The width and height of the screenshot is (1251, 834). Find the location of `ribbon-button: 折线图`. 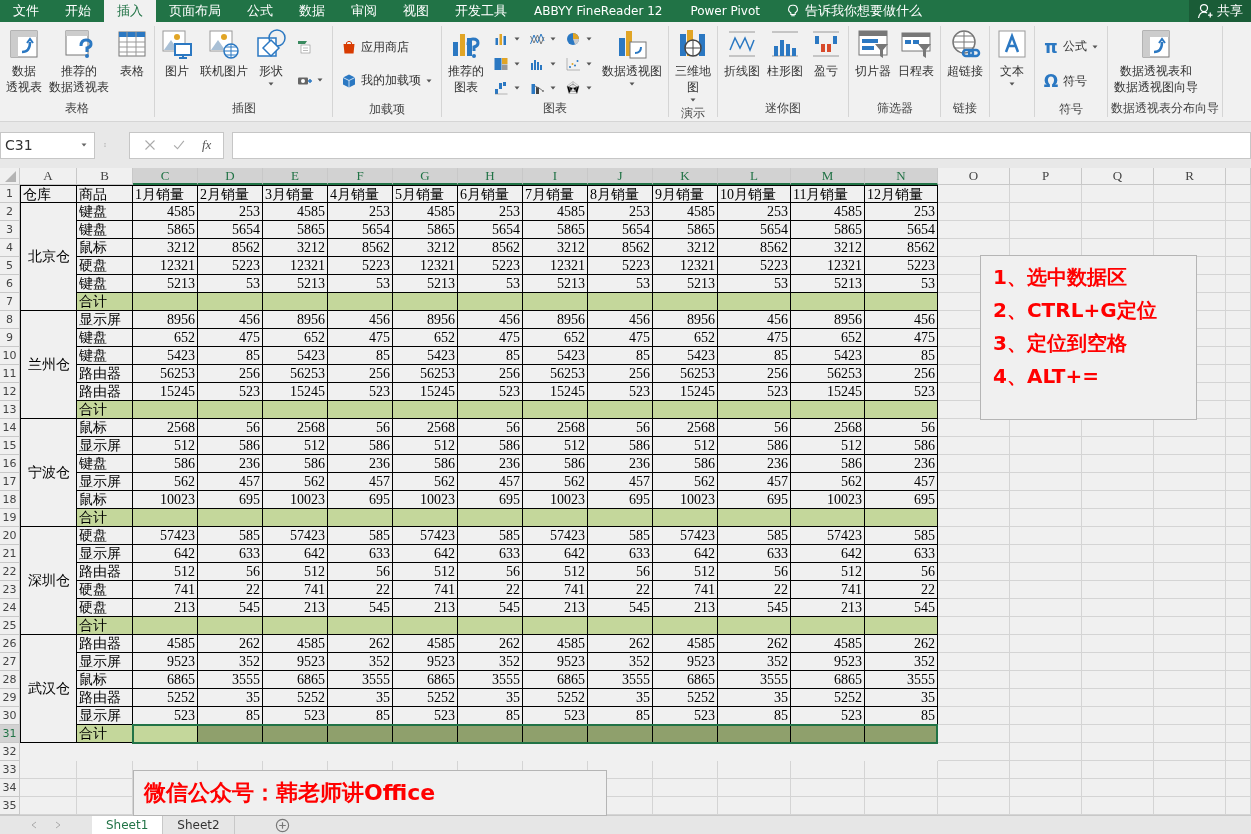

ribbon-button: 折线图 is located at coordinates (742, 63).